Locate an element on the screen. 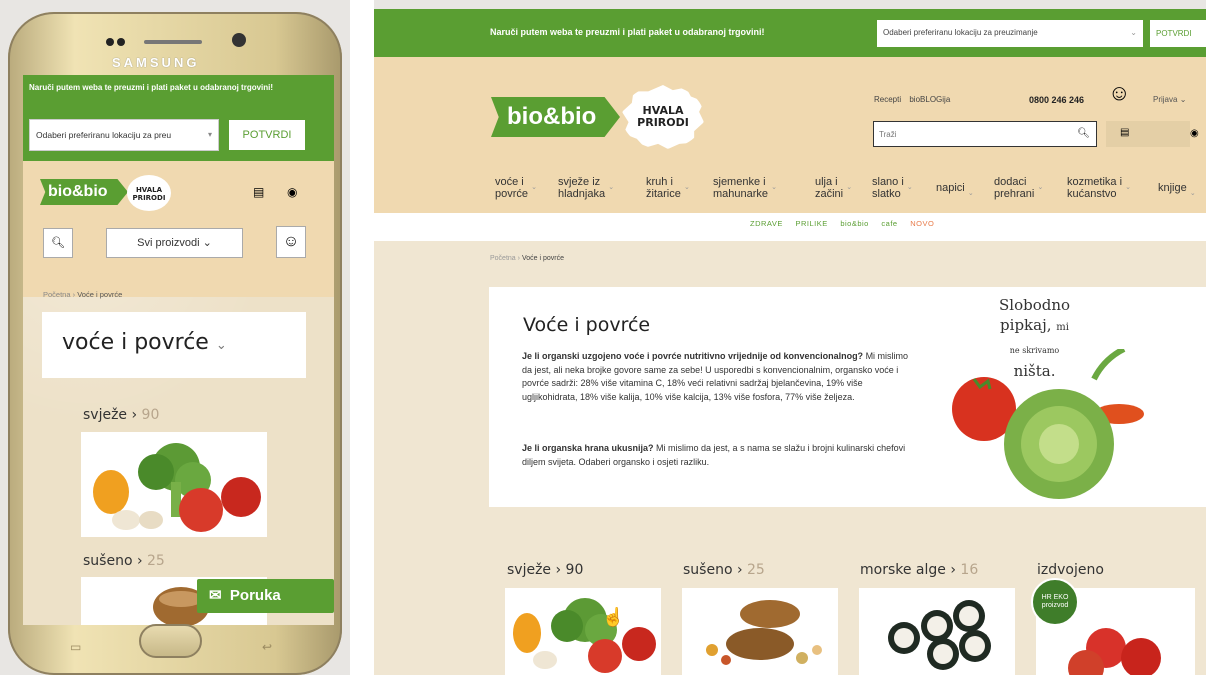  nav-label: povrće is located at coordinates (512, 194).